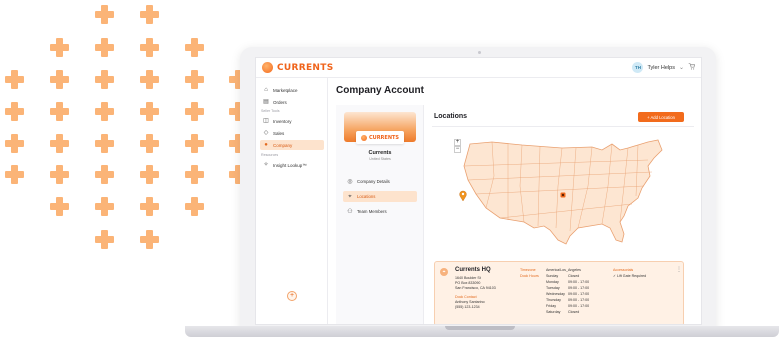 This screenshot has width=779, height=337. I want to click on us-map, so click(563, 192).